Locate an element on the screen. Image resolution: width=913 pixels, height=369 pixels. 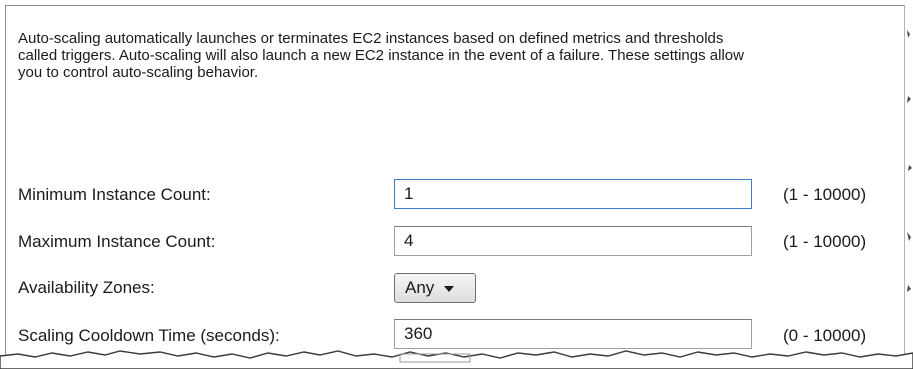
scaling-cooldown-time-label: Scaling Cooldown Time (seconds): is located at coordinates (149, 335).